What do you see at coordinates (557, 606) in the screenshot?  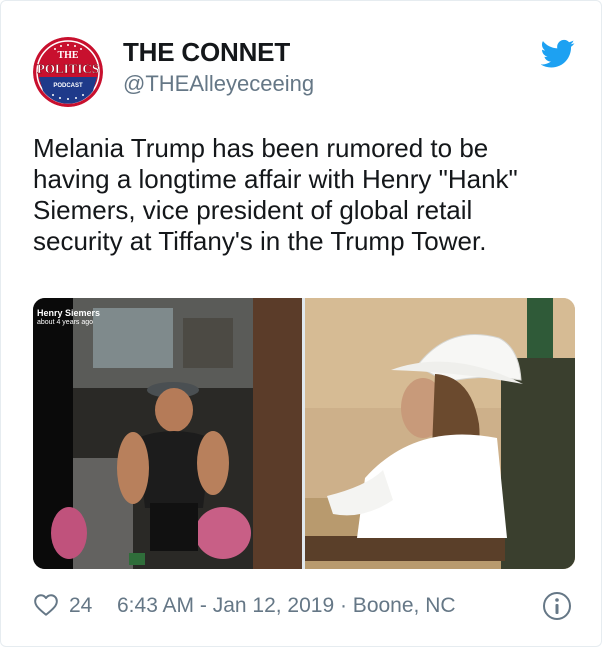 I see `info-icon` at bounding box center [557, 606].